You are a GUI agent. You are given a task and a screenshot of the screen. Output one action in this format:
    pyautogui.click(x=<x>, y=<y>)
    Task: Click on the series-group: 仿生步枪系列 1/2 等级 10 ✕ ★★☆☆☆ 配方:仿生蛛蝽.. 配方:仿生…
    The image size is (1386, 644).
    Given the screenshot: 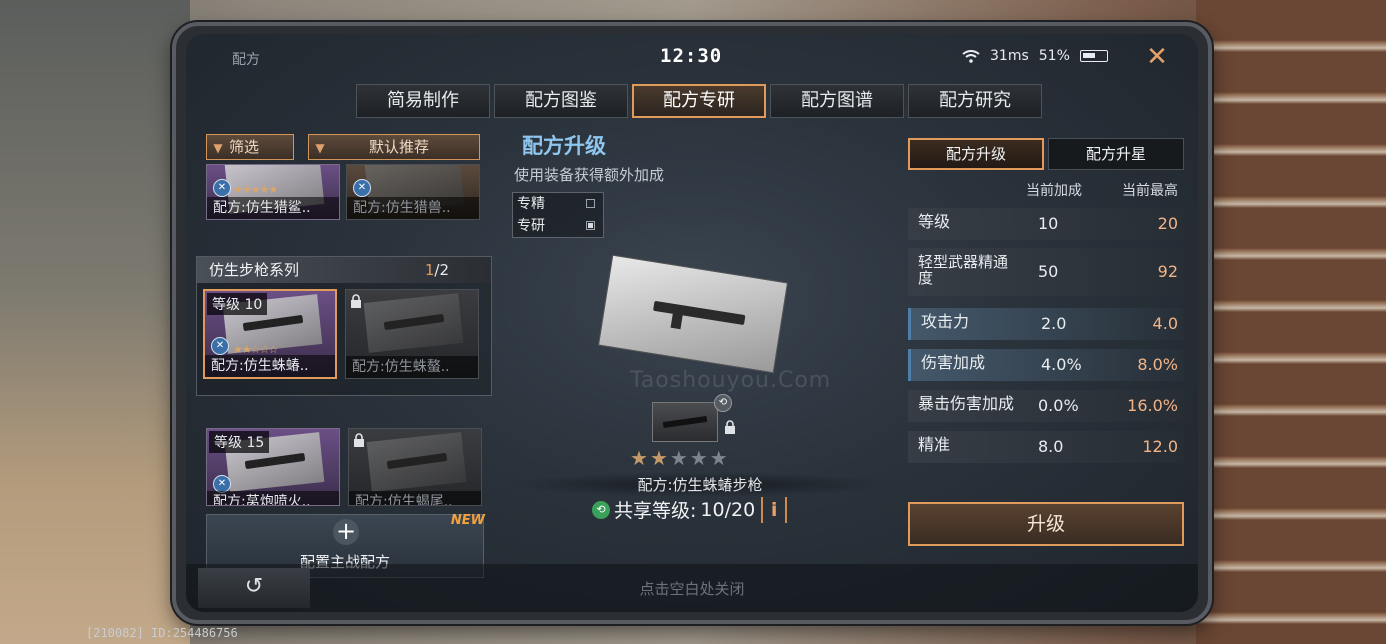 What is the action you would take?
    pyautogui.click(x=344, y=326)
    